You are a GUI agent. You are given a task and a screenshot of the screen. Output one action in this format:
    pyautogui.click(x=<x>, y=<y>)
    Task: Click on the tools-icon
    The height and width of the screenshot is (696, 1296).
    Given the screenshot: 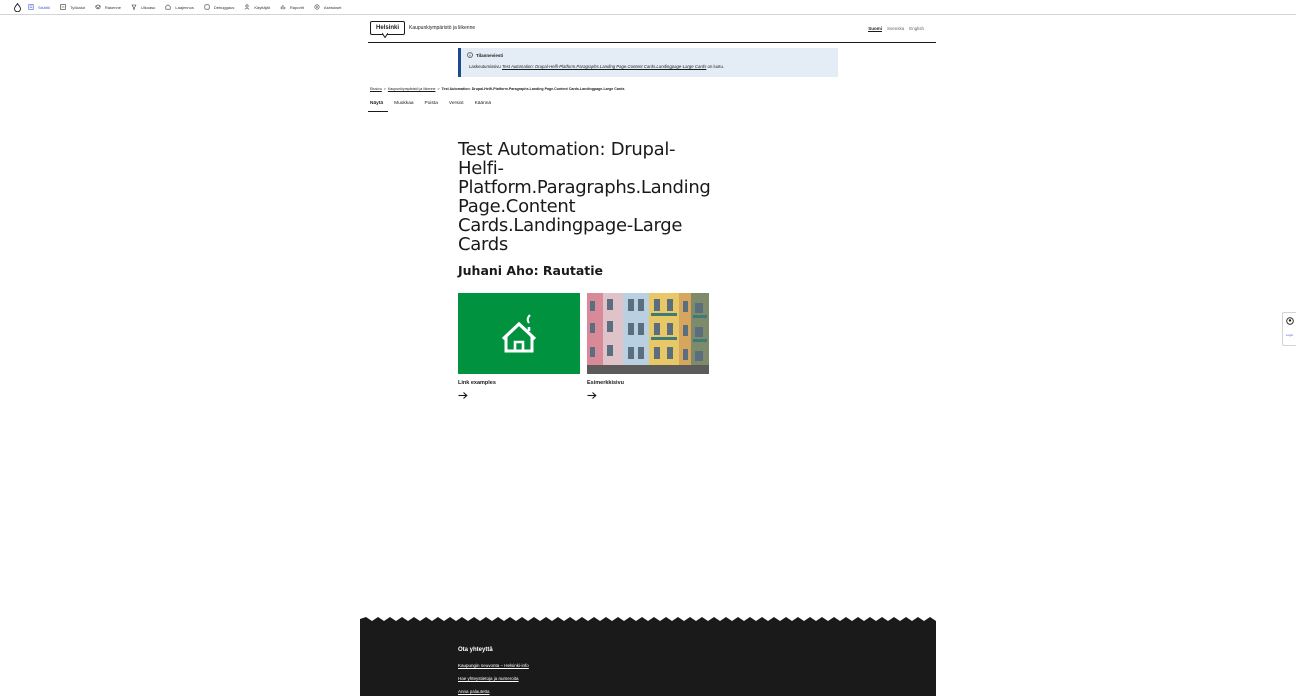 What is the action you would take?
    pyautogui.click(x=63, y=7)
    